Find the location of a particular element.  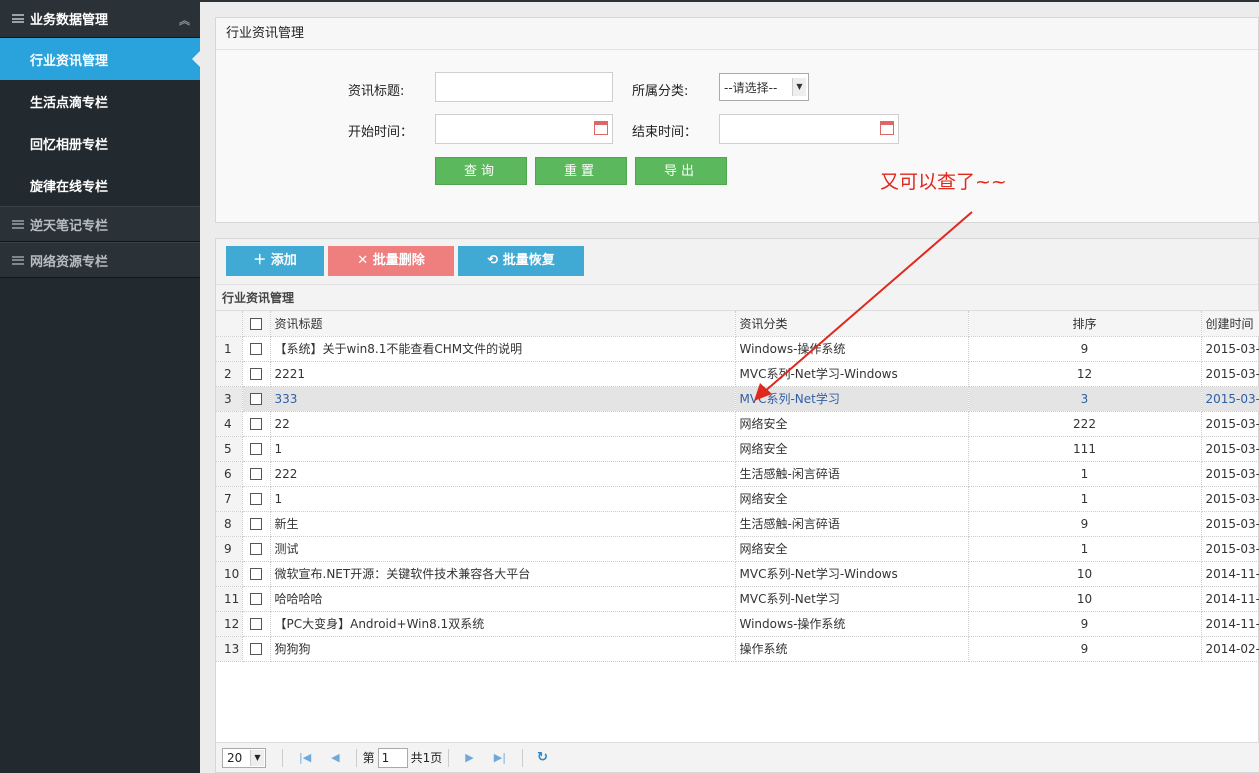

cell-created: 2015-03- is located at coordinates (1230, 499).